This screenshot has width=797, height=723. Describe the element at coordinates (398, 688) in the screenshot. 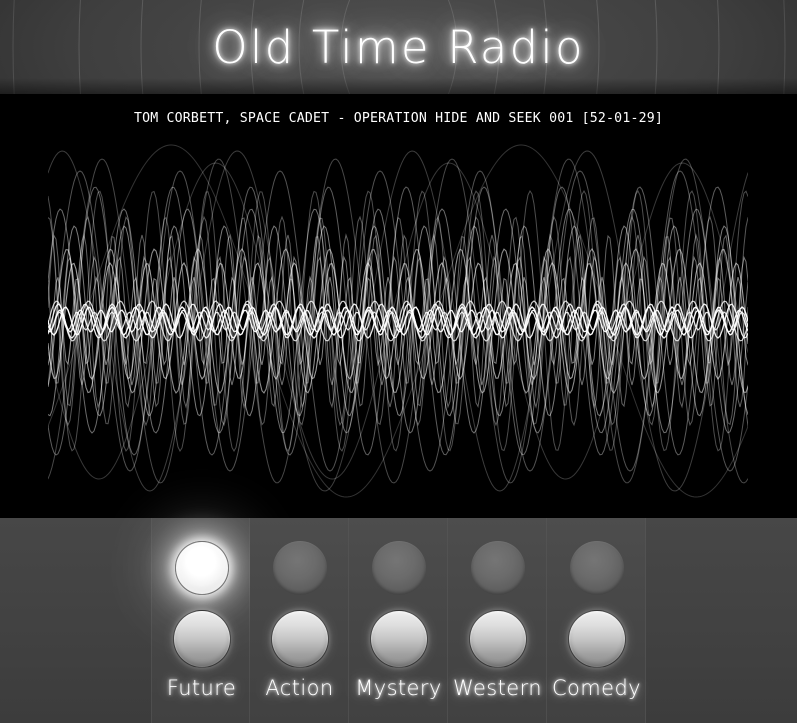

I see `genre-label-mystery: Mystery` at that location.